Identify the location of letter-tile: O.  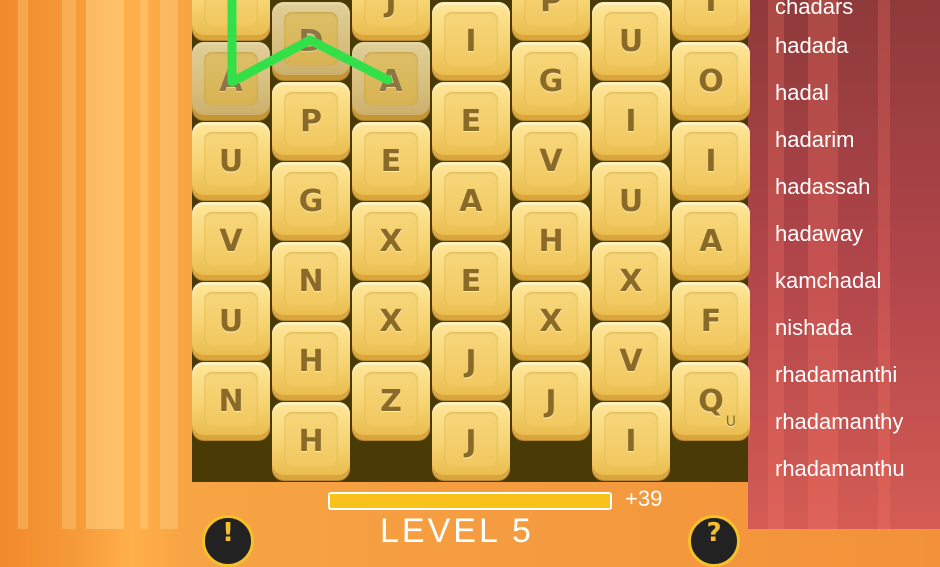
(711, 81).